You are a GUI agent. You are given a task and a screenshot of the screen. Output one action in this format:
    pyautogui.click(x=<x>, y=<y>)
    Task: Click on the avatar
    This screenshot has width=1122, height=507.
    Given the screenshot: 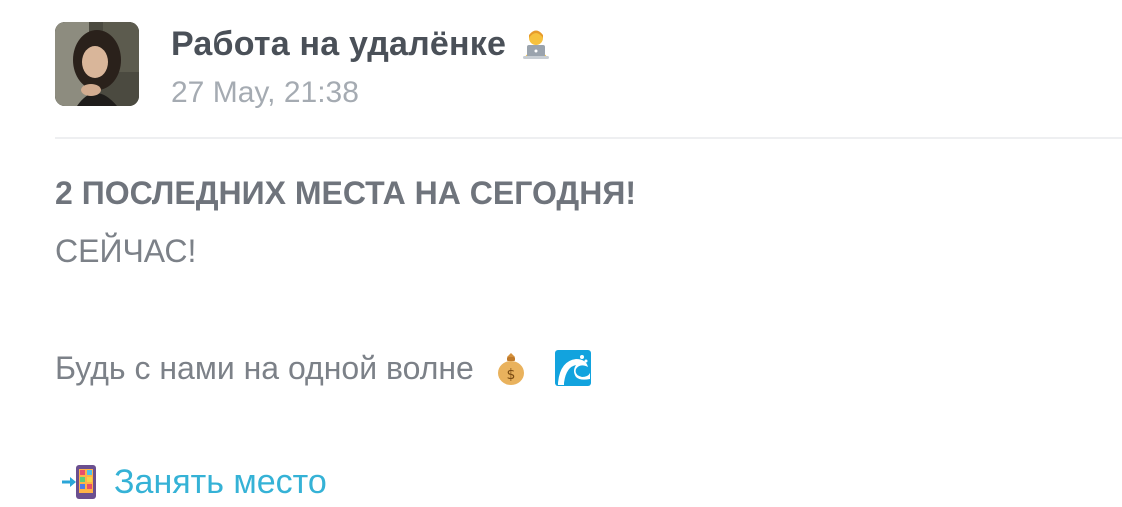 What is the action you would take?
    pyautogui.click(x=97, y=64)
    